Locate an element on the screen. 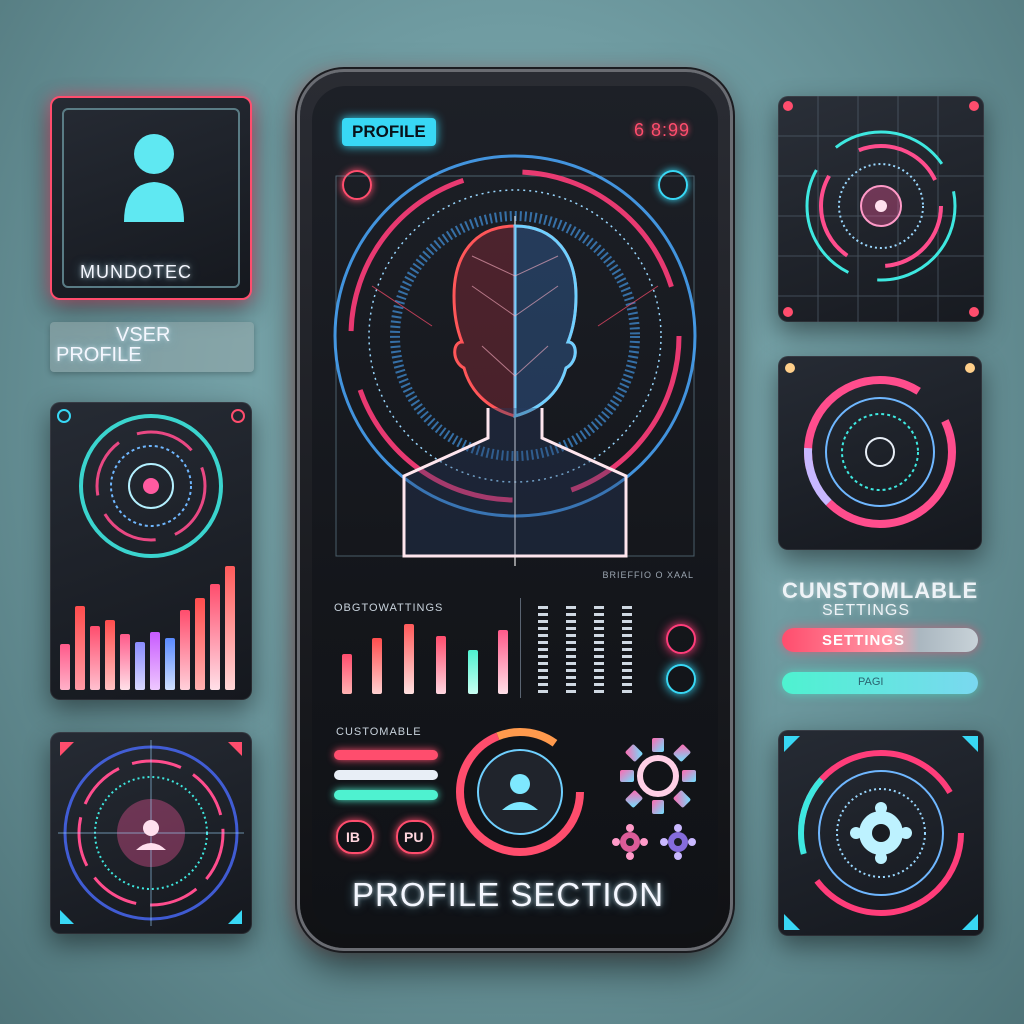 The width and height of the screenshot is (1024, 1024). avatar-card: MUNDOTEC is located at coordinates (151, 198).